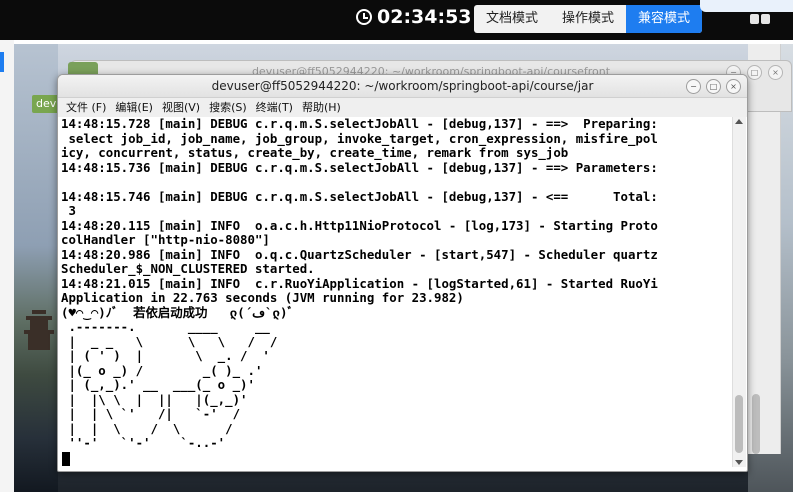 The height and width of the screenshot is (492, 793). I want to click on menu-help: 帮助(H), so click(321, 107).